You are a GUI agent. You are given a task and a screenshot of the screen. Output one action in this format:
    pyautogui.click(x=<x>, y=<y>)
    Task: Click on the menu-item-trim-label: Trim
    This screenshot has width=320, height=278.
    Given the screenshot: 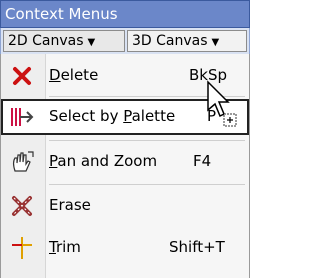 What is the action you would take?
    pyautogui.click(x=65, y=247)
    